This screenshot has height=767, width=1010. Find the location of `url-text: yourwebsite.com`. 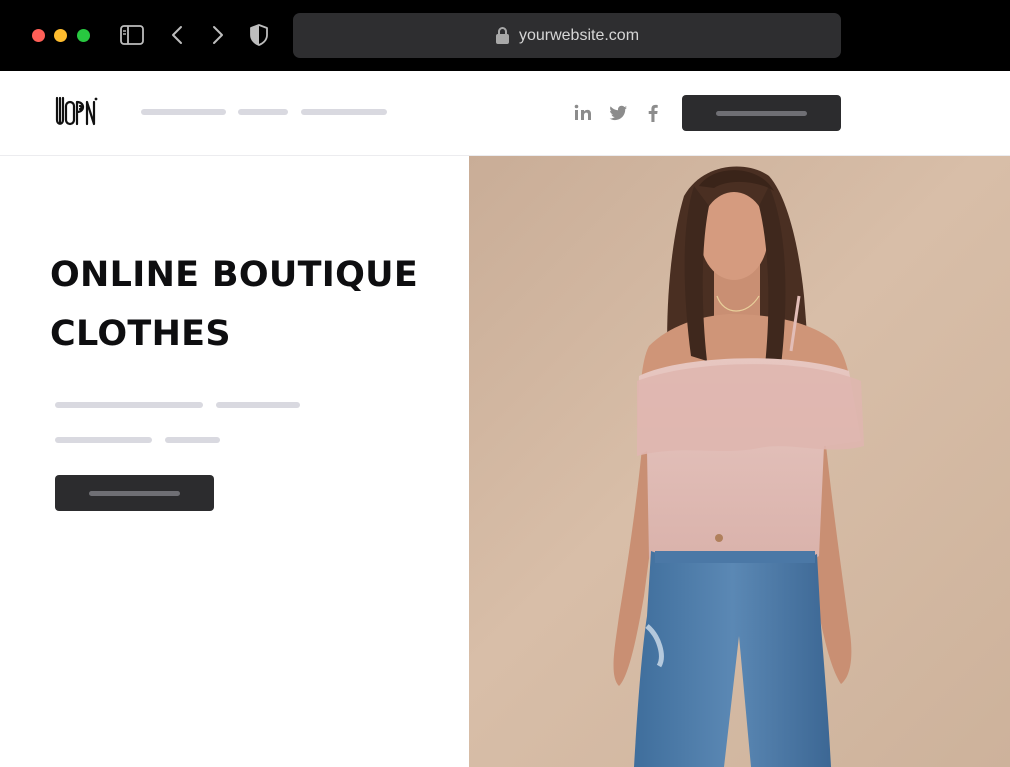

url-text: yourwebsite.com is located at coordinates (579, 35).